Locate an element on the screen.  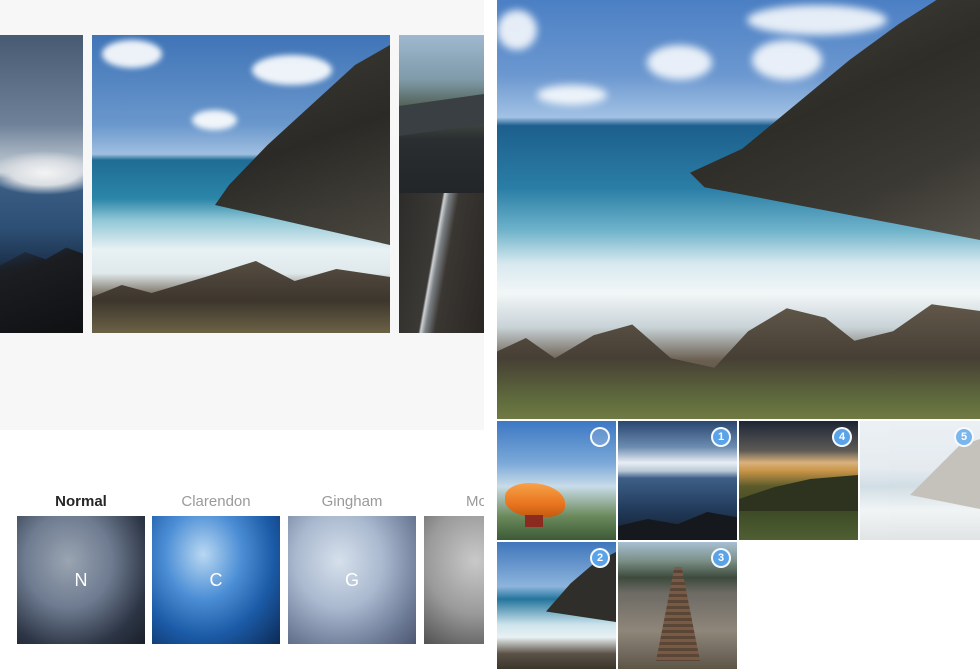
filter-thumb-normal: N is located at coordinates (81, 580).